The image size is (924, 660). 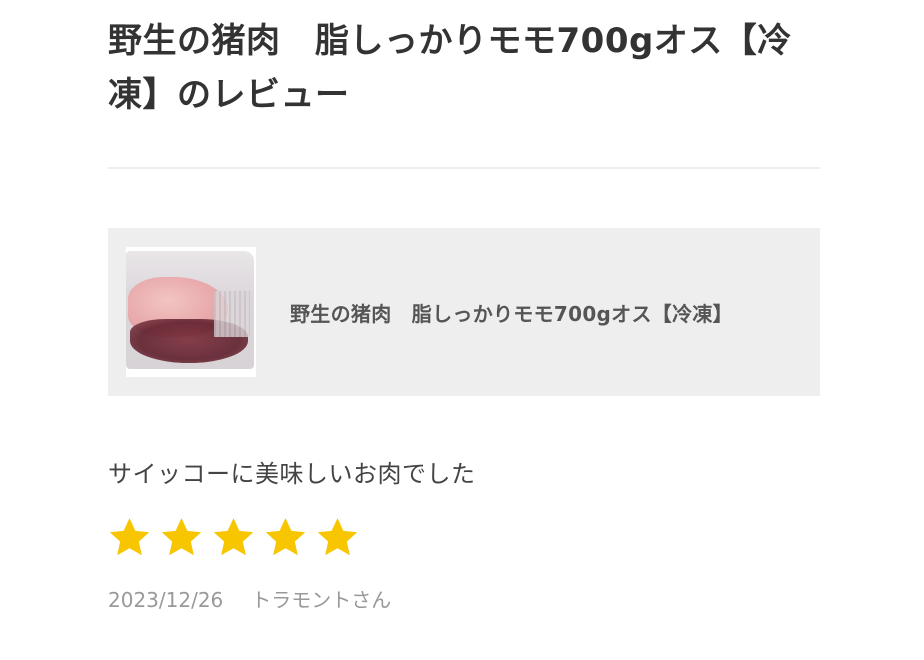 What do you see at coordinates (321, 600) in the screenshot?
I see `review-author: トラモントさん` at bounding box center [321, 600].